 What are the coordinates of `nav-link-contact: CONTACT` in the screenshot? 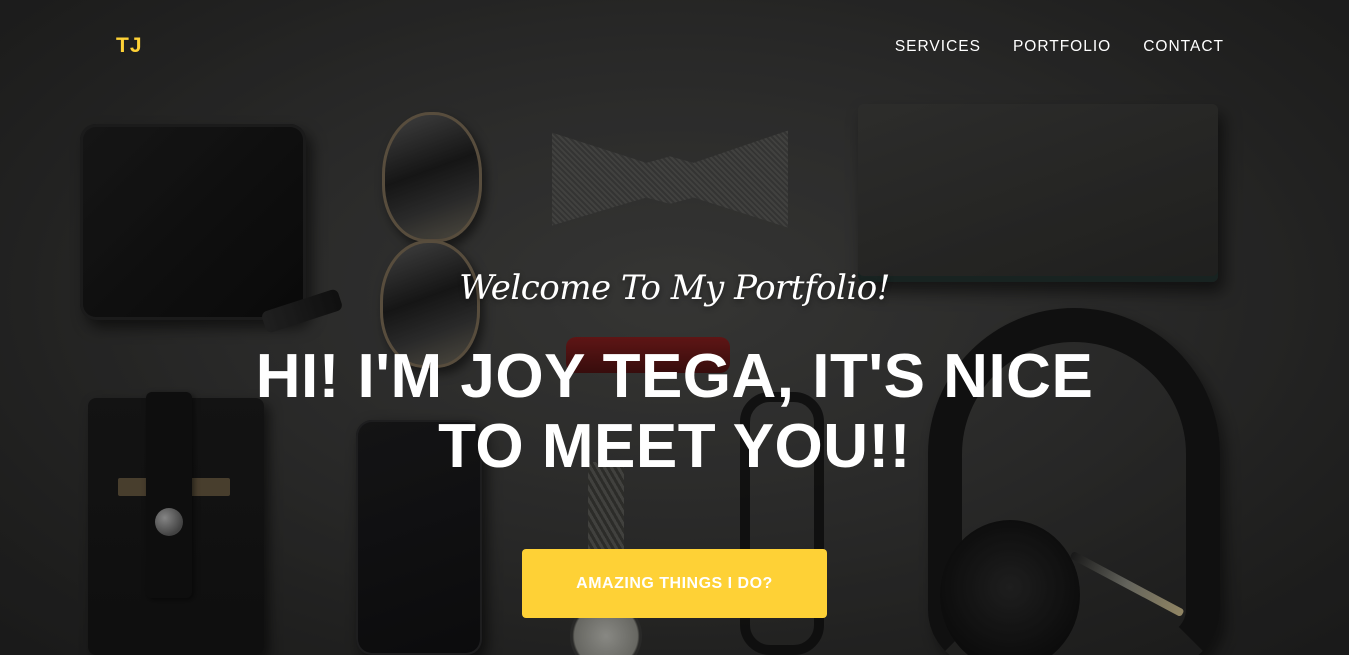 It's located at (1183, 47).